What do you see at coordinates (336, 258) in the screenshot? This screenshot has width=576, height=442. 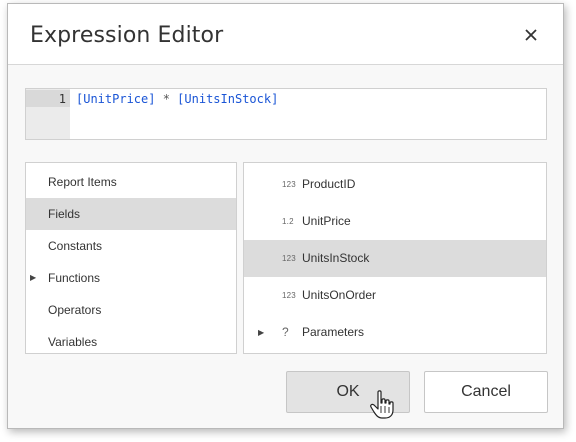 I see `field-label: UnitsInStock` at bounding box center [336, 258].